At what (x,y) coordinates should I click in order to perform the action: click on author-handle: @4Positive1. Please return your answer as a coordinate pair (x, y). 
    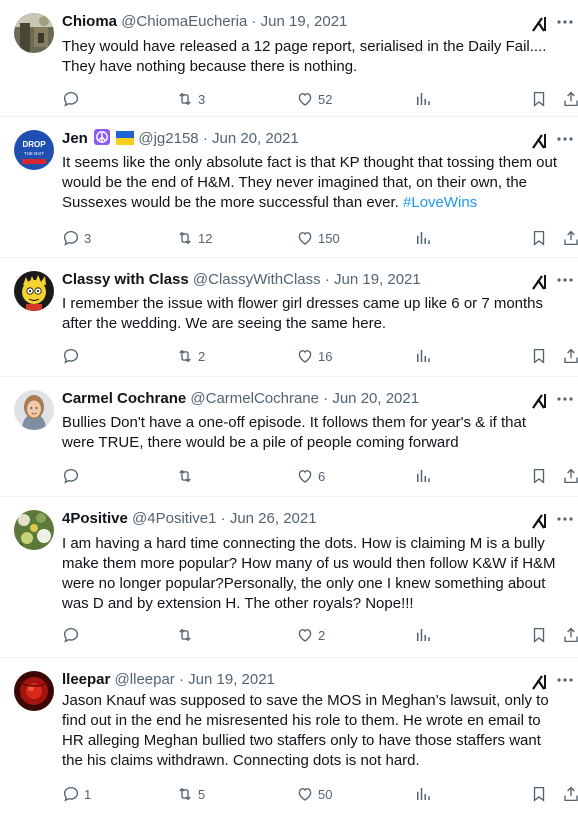
    Looking at the image, I should click on (174, 518).